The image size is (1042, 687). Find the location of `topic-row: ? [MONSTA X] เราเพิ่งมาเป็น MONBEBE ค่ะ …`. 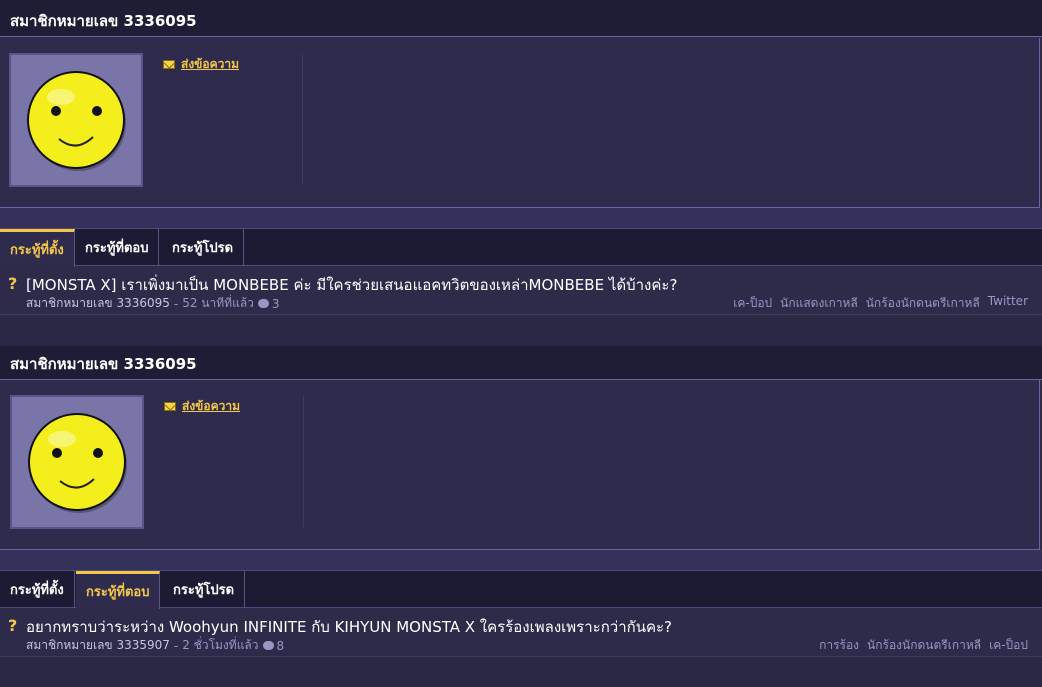

topic-row: ? [MONSTA X] เราเพิ่งมาเป็น MONBEBE ค่ะ … is located at coordinates (521, 291).